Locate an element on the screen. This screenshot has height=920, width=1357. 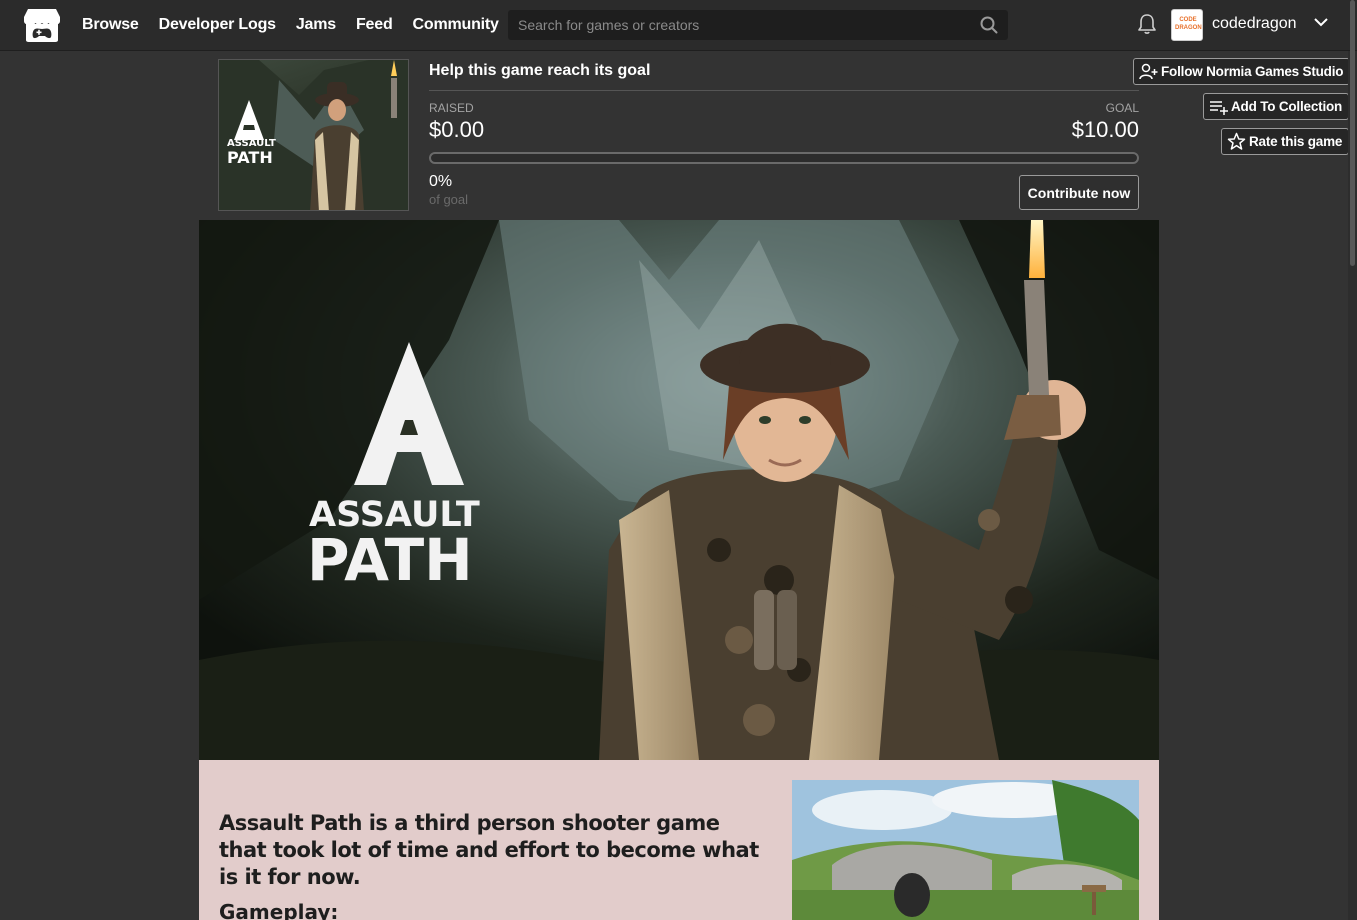
raised-value: $0.00 is located at coordinates (457, 129).